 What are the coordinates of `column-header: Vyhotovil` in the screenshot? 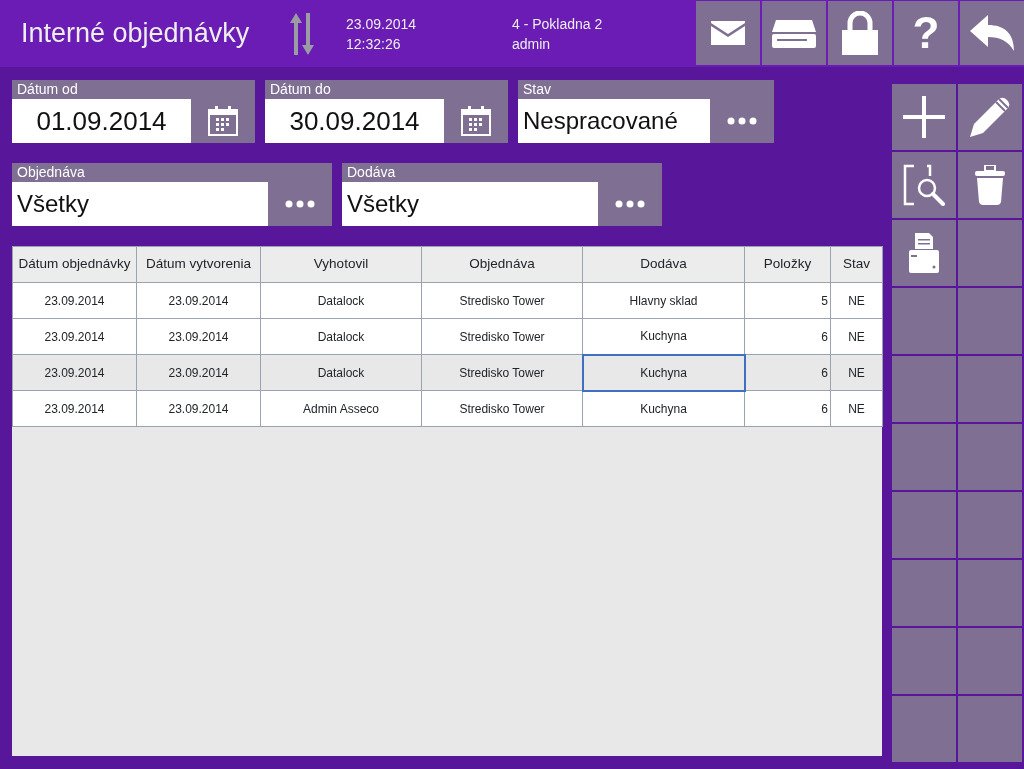 It's located at (341, 264).